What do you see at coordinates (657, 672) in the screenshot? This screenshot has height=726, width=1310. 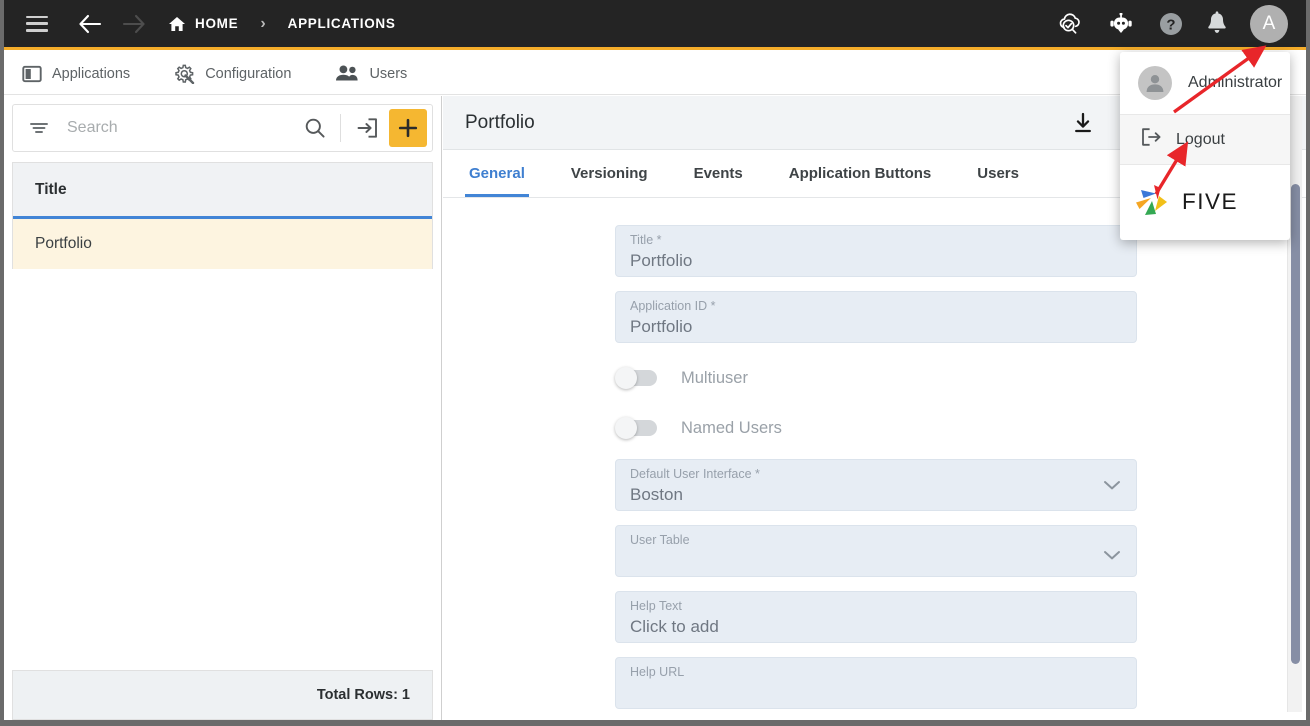 I see `help-url-label: Help URL` at bounding box center [657, 672].